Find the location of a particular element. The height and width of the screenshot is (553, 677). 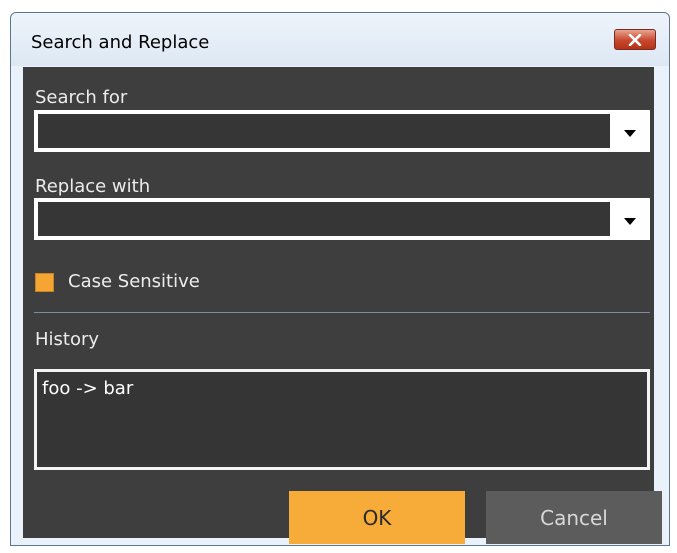

search-for-dropdown-button is located at coordinates (630, 131).